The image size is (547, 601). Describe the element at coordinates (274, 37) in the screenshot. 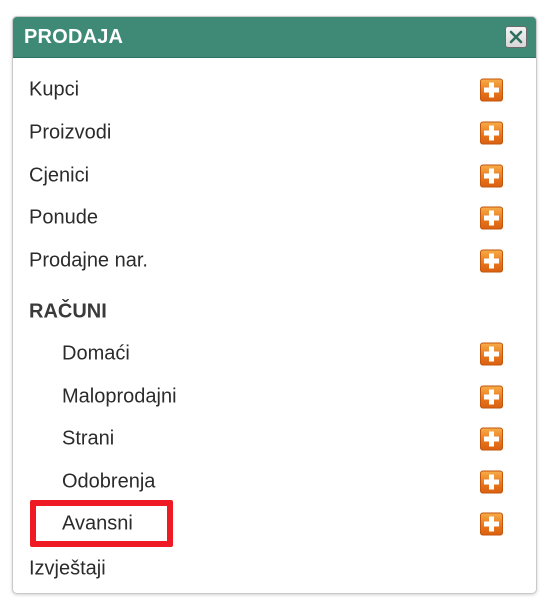

I see `panel-header: PRODAJA` at that location.